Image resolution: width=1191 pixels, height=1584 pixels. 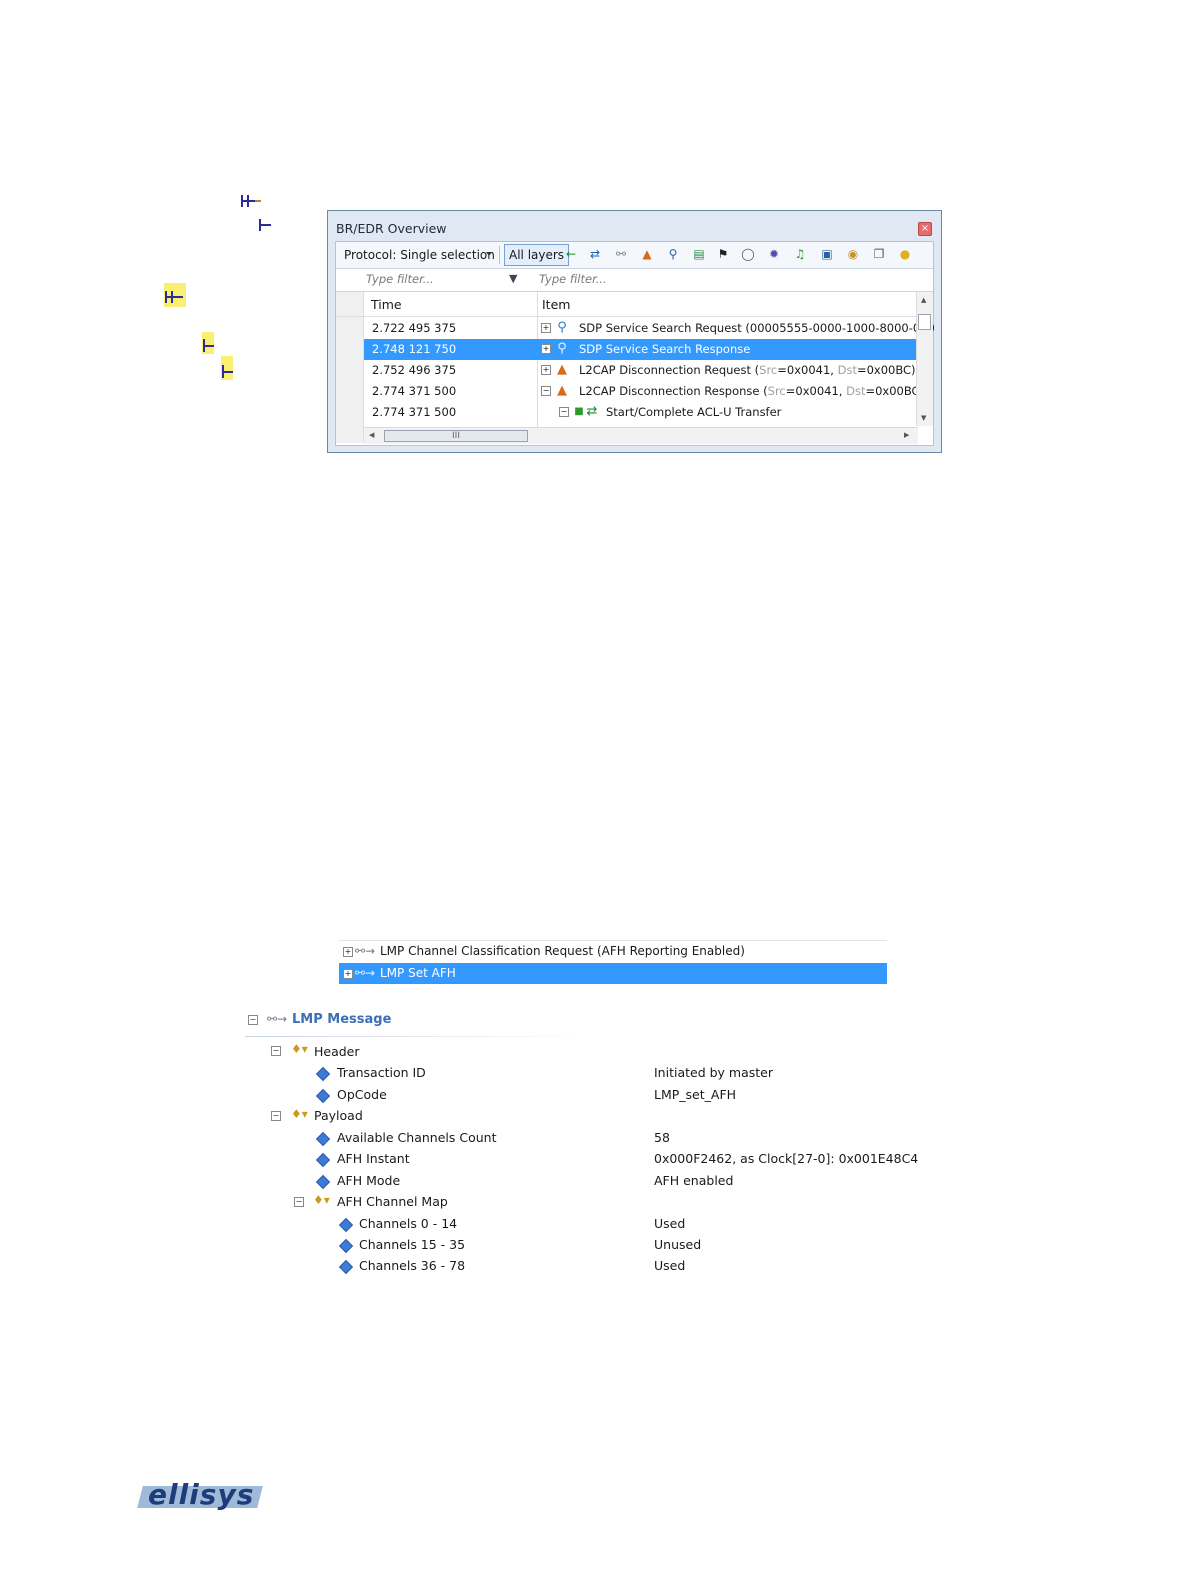 I want to click on field-label: AFH Mode, so click(x=369, y=1180).